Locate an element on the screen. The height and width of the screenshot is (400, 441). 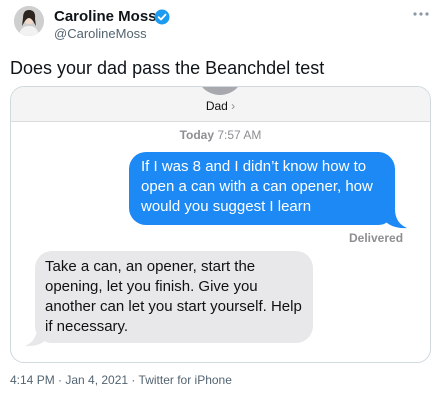
messages-header: Dad › is located at coordinates (220, 104).